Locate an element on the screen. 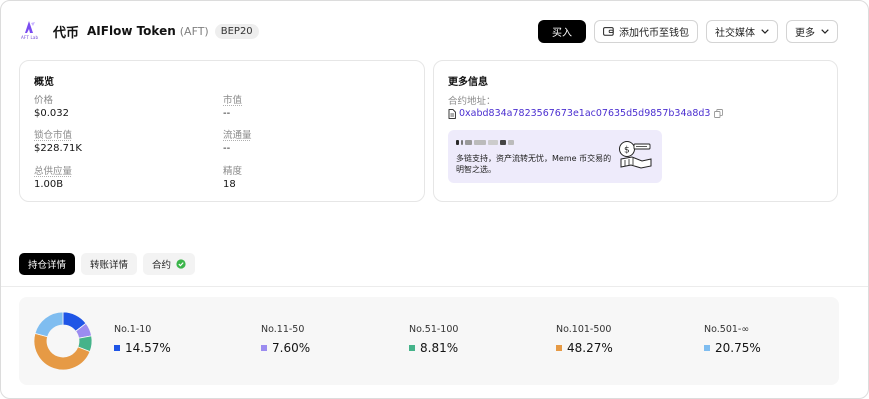  stat-total-supply: 总供应量 1.00B is located at coordinates (53, 176).